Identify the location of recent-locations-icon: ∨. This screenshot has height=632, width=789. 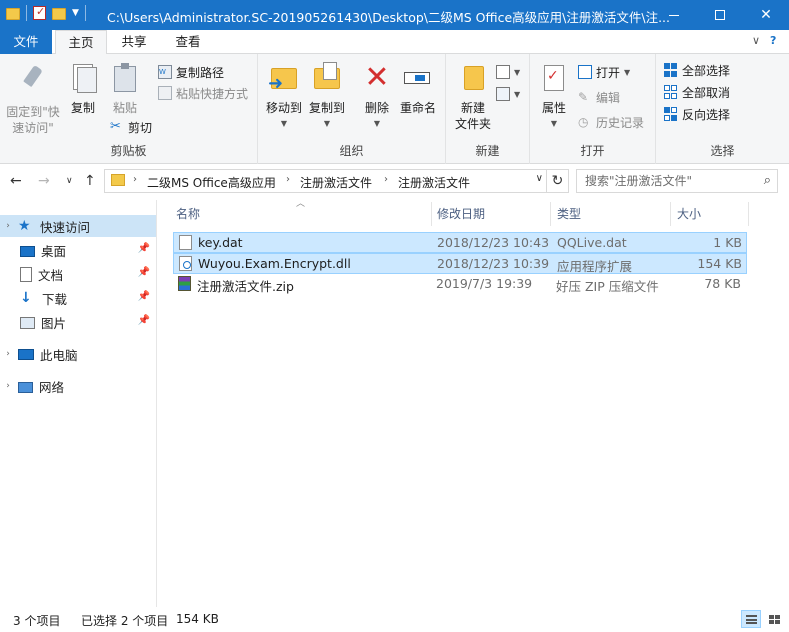
(69, 181).